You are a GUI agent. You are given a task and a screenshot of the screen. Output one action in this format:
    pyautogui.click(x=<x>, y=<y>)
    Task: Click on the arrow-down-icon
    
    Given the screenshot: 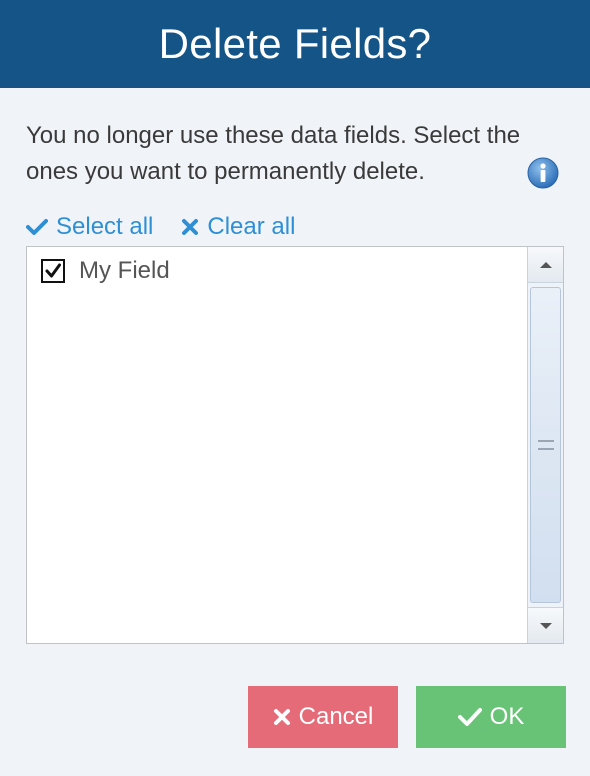 What is the action you would take?
    pyautogui.click(x=545, y=625)
    